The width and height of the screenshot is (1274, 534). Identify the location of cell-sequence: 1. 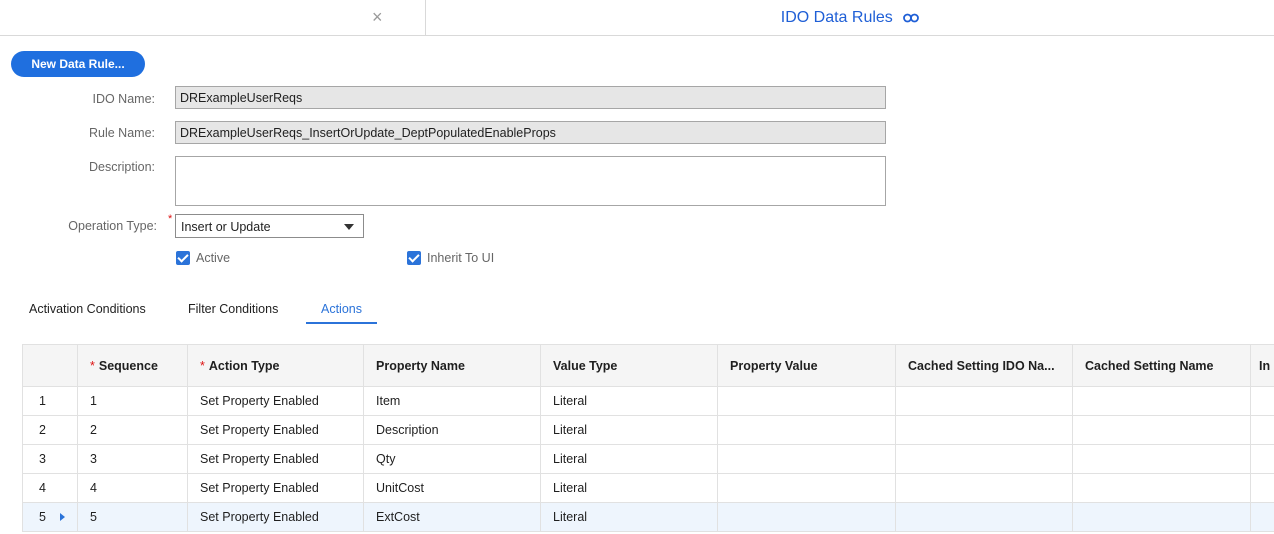
(132, 401).